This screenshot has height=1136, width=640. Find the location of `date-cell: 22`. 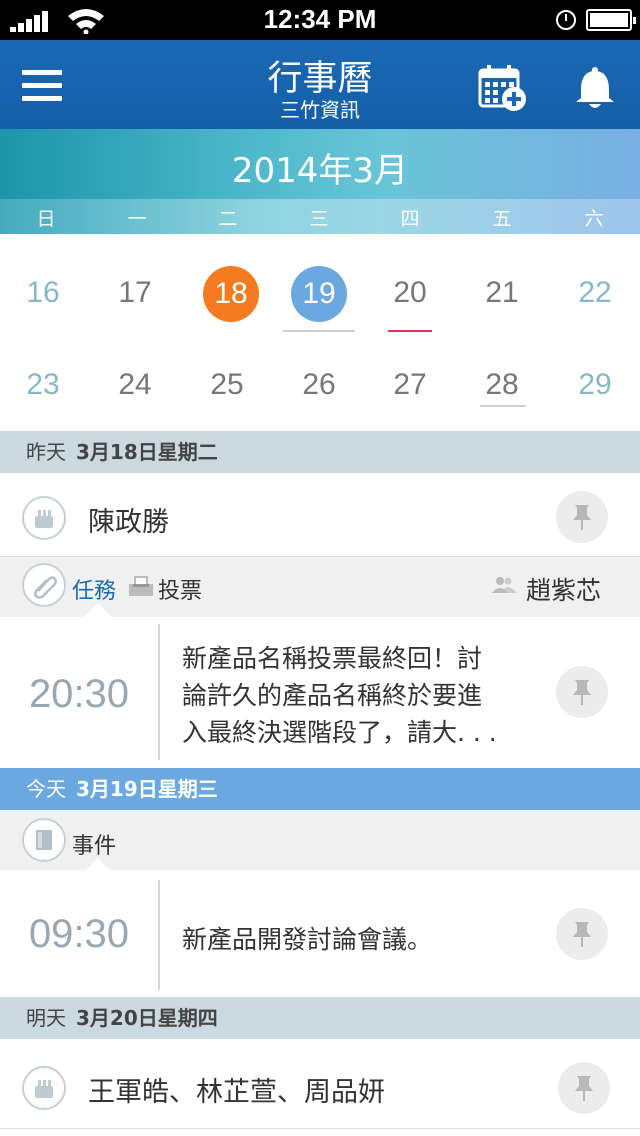

date-cell: 22 is located at coordinates (594, 293).